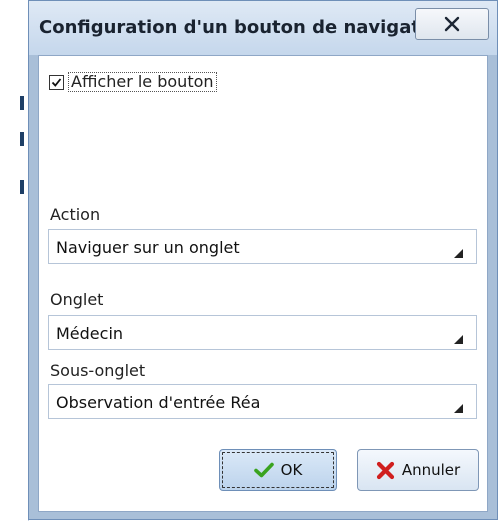  What do you see at coordinates (385, 470) in the screenshot?
I see `red-x-icon` at bounding box center [385, 470].